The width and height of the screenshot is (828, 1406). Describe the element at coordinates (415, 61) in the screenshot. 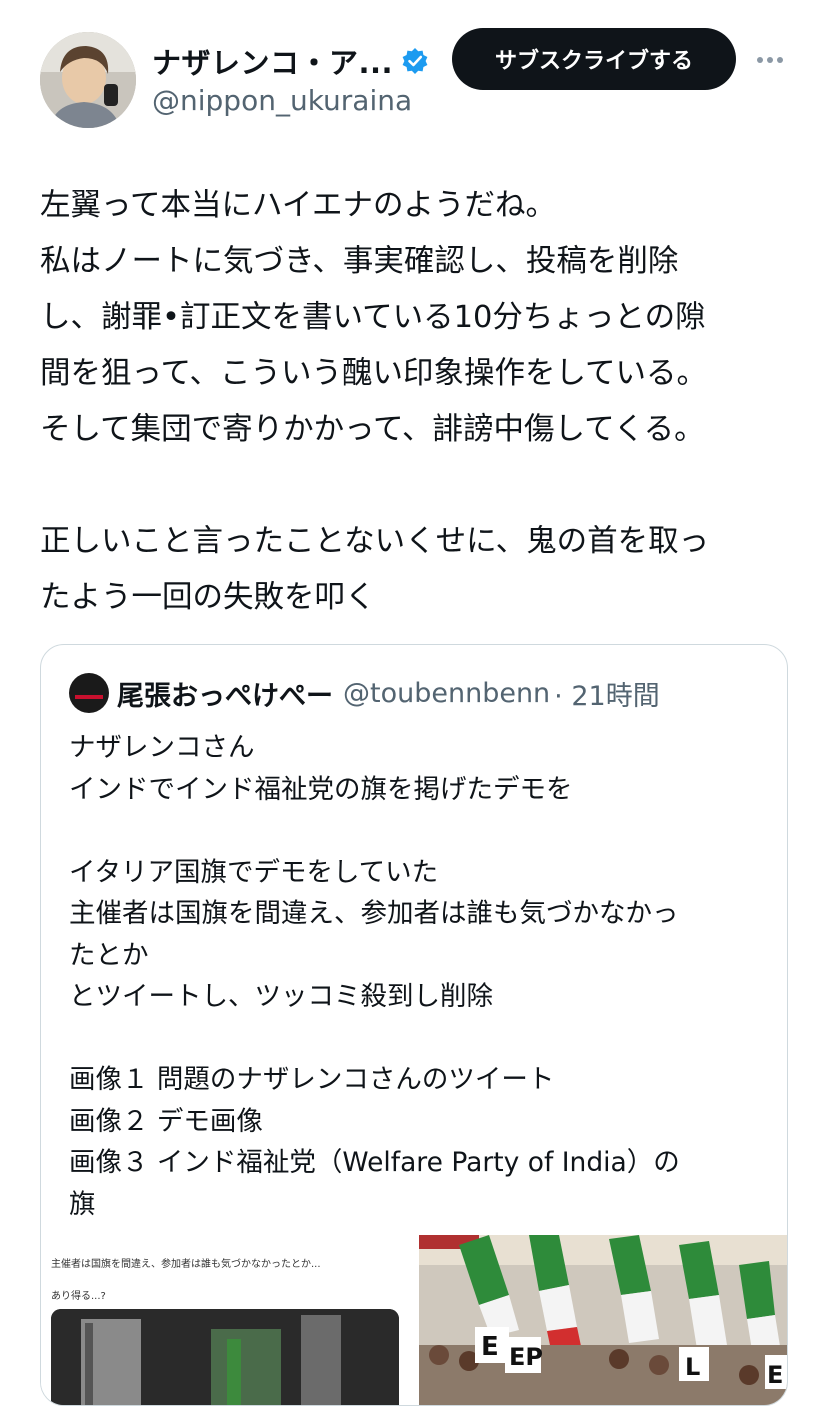

I see `verified-badge-icon` at that location.